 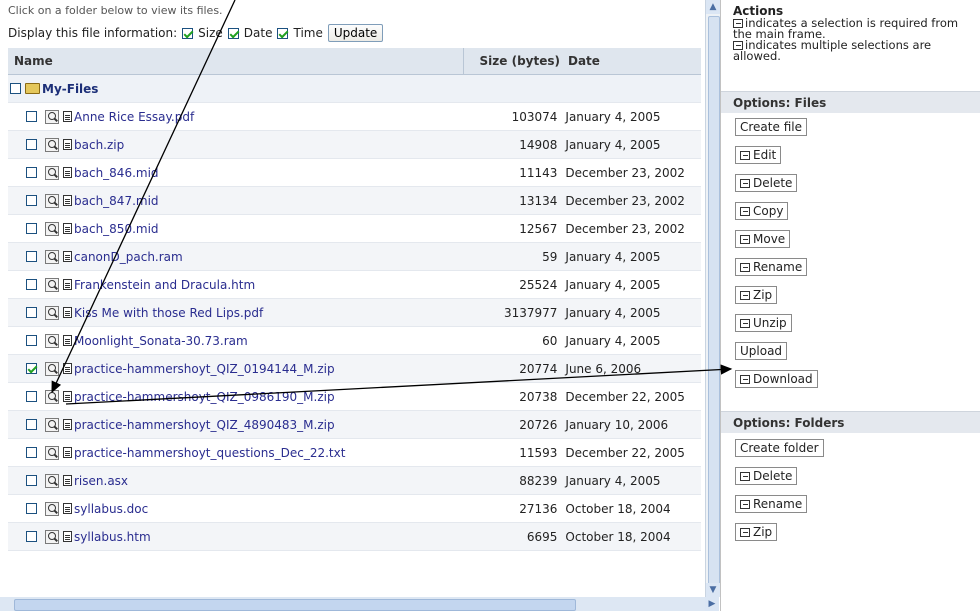 What do you see at coordinates (101, 481) in the screenshot?
I see `file-name-link: risen.asx` at bounding box center [101, 481].